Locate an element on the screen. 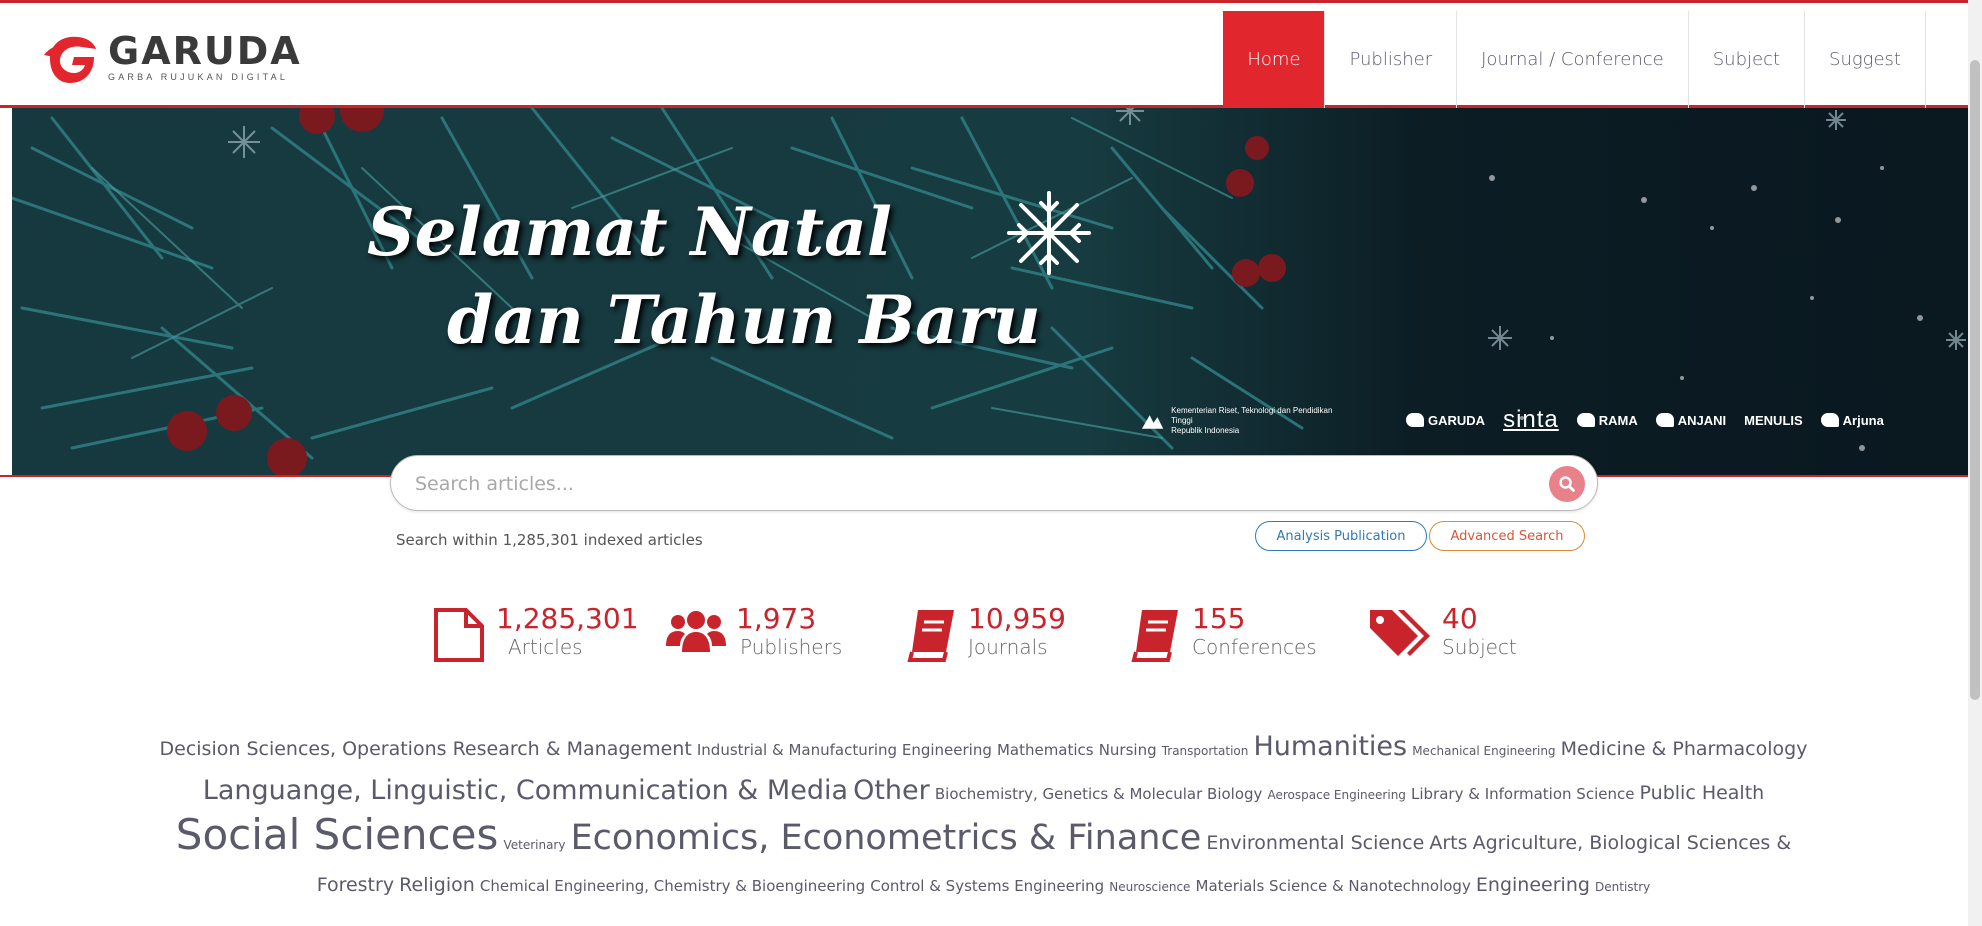  ministry-country: Republik Indonesia is located at coordinates (1205, 430).